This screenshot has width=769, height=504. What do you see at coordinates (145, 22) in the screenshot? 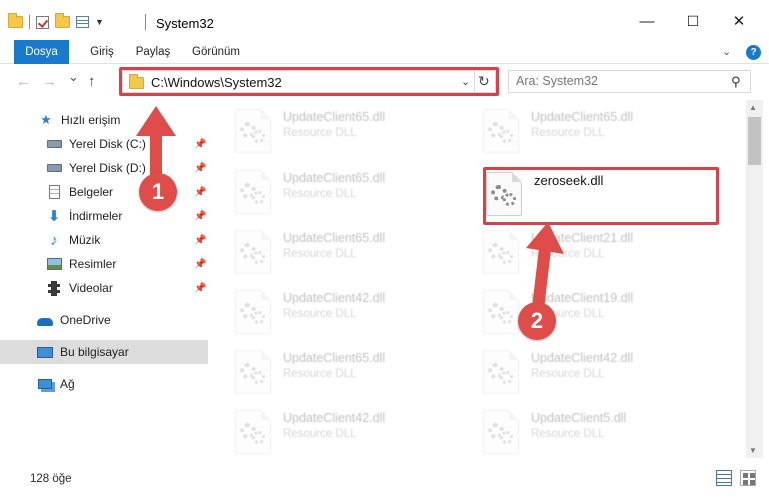
I see `divider` at bounding box center [145, 22].